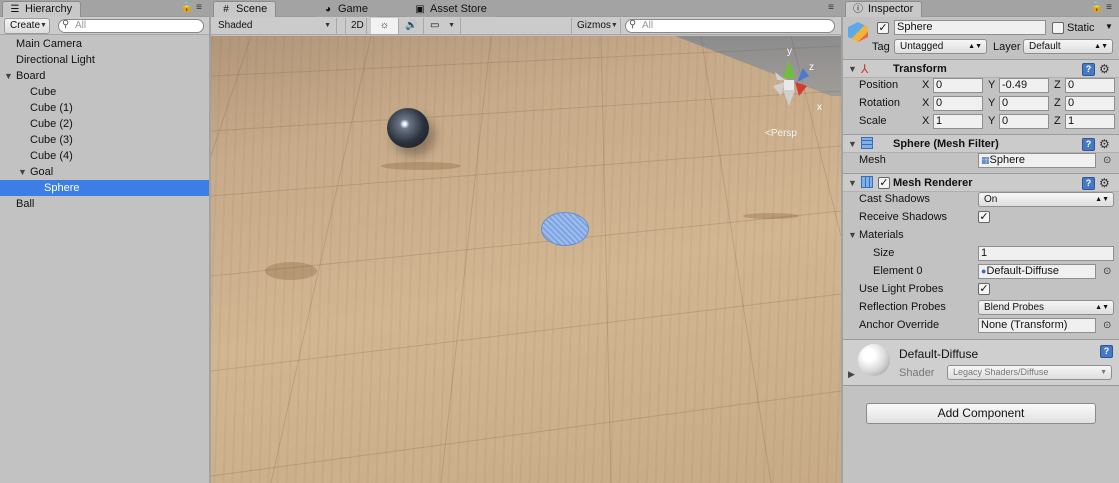  What do you see at coordinates (984, 217) in the screenshot?
I see `receive-shadows-checkbox: ✓` at bounding box center [984, 217].